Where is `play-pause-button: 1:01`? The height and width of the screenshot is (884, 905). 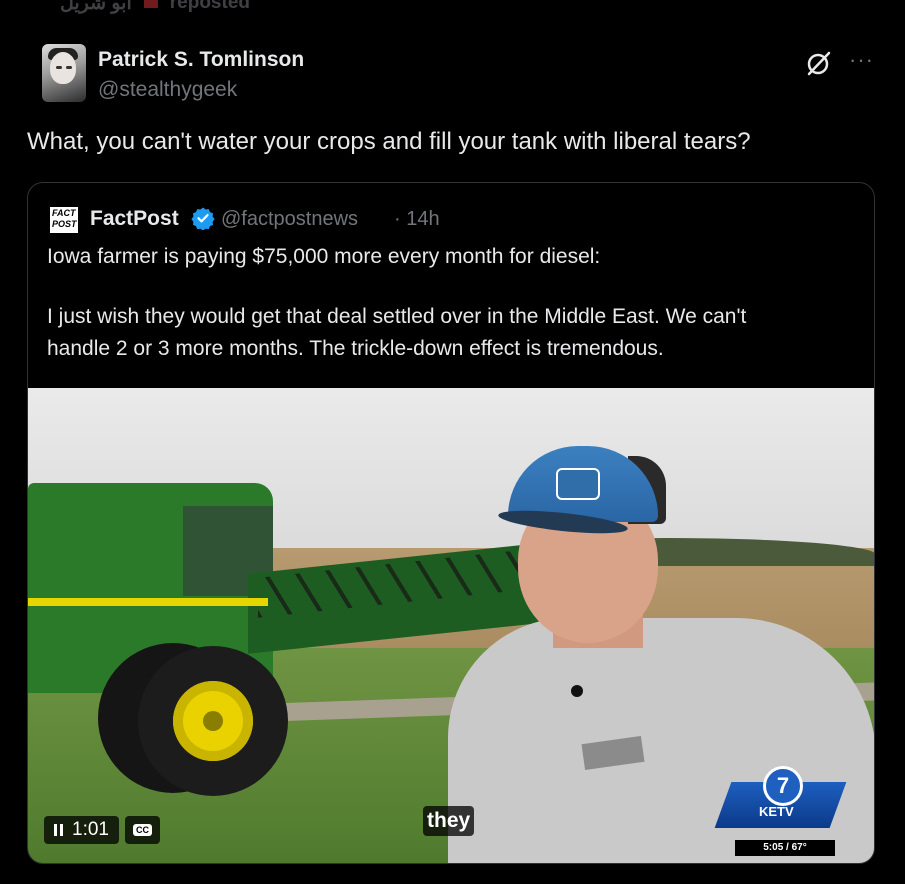
play-pause-button: 1:01 is located at coordinates (81, 830).